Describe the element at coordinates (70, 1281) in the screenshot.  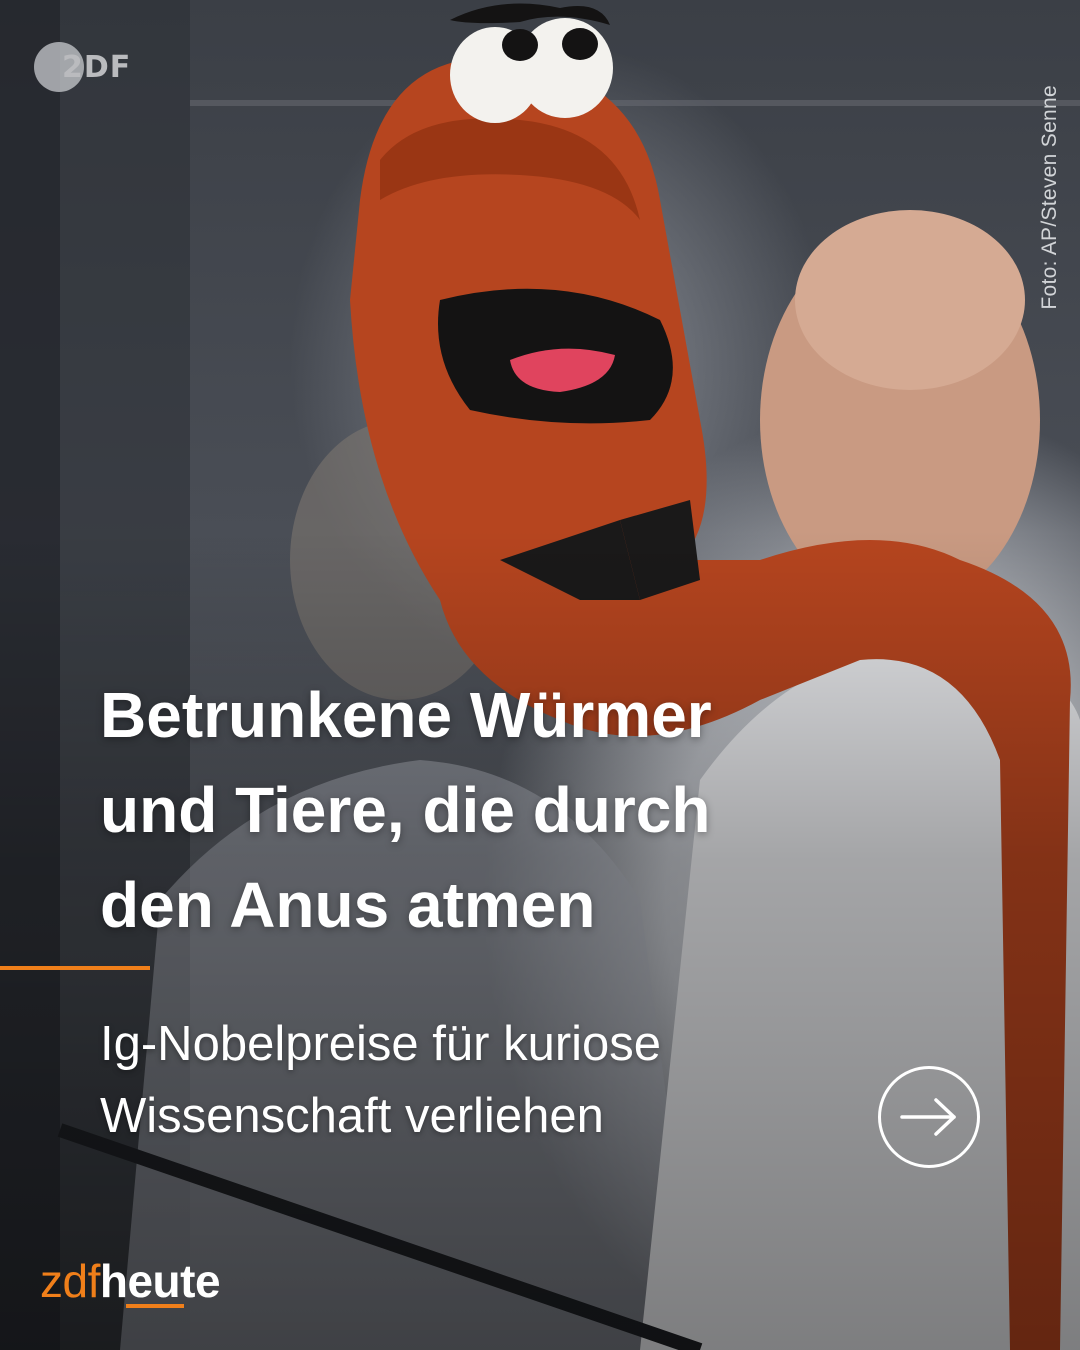
I see `brand-prefix: zdf` at that location.